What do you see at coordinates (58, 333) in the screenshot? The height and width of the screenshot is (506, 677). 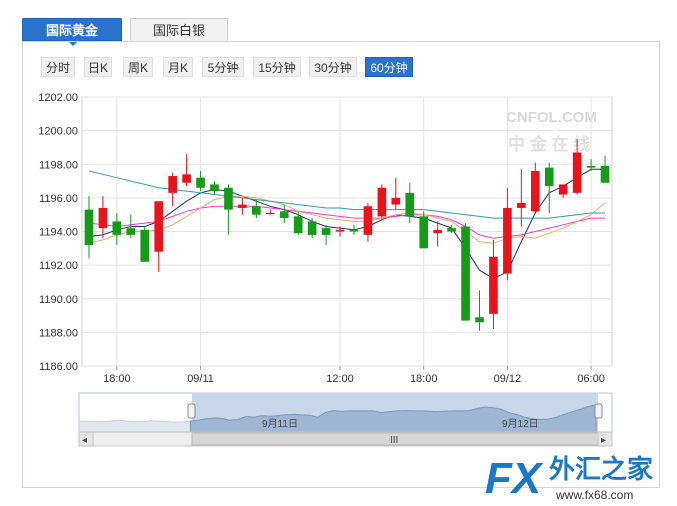 I see `y-tick-label: 1188.00` at bounding box center [58, 333].